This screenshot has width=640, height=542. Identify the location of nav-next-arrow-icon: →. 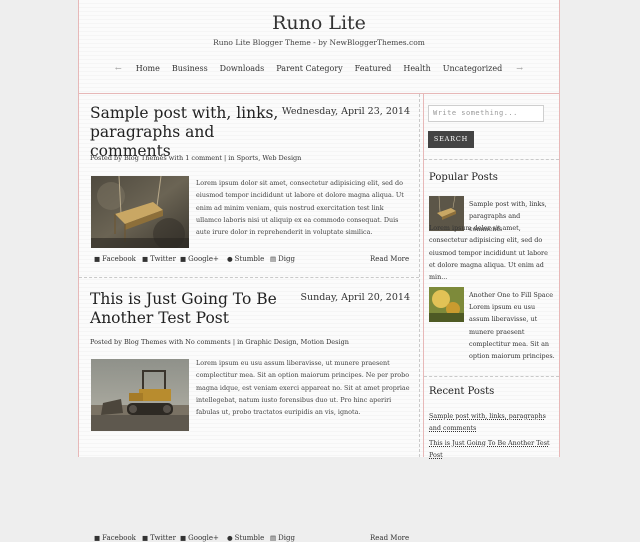
(519, 68).